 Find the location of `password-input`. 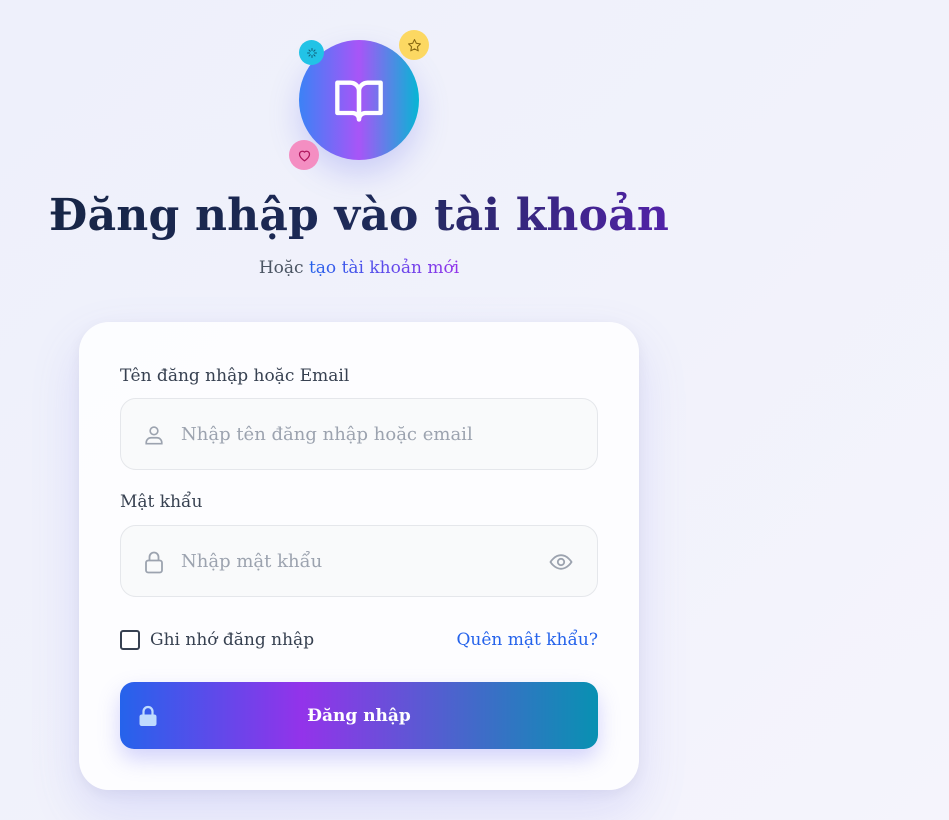

password-input is located at coordinates (361, 561).